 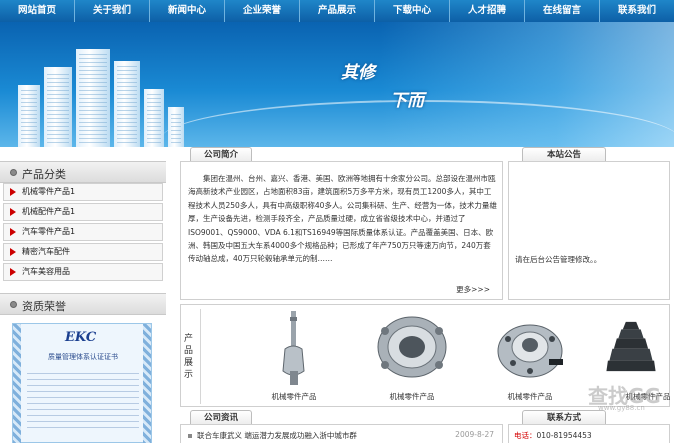 What do you see at coordinates (49, 231) in the screenshot?
I see `category-label: 汽车零件产品1` at bounding box center [49, 231].